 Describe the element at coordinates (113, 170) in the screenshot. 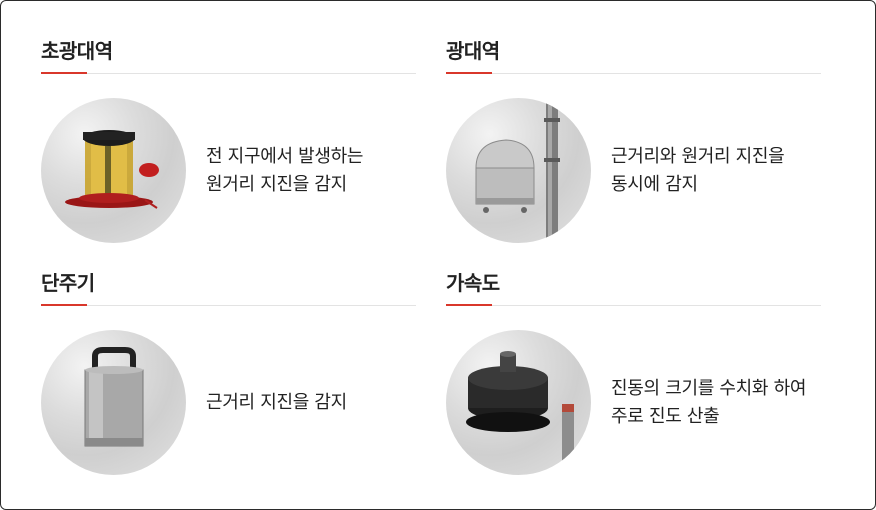

I see `broadband-seismometer-photo` at that location.